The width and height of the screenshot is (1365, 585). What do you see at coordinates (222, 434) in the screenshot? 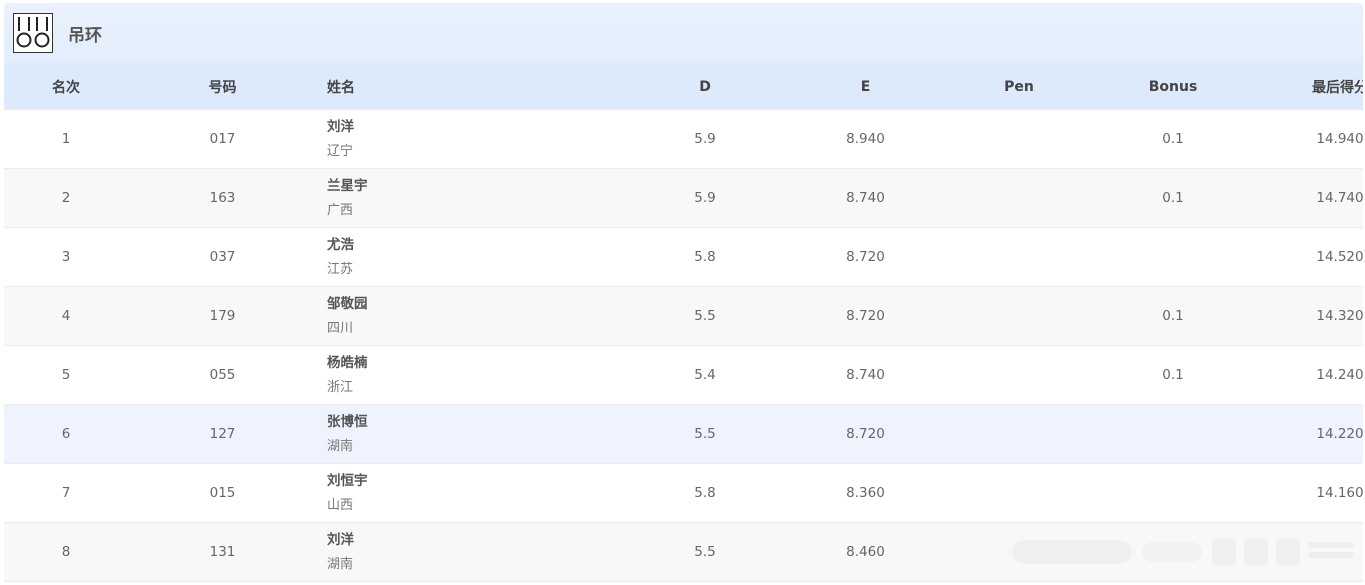
I see `cell-number: 127` at bounding box center [222, 434].